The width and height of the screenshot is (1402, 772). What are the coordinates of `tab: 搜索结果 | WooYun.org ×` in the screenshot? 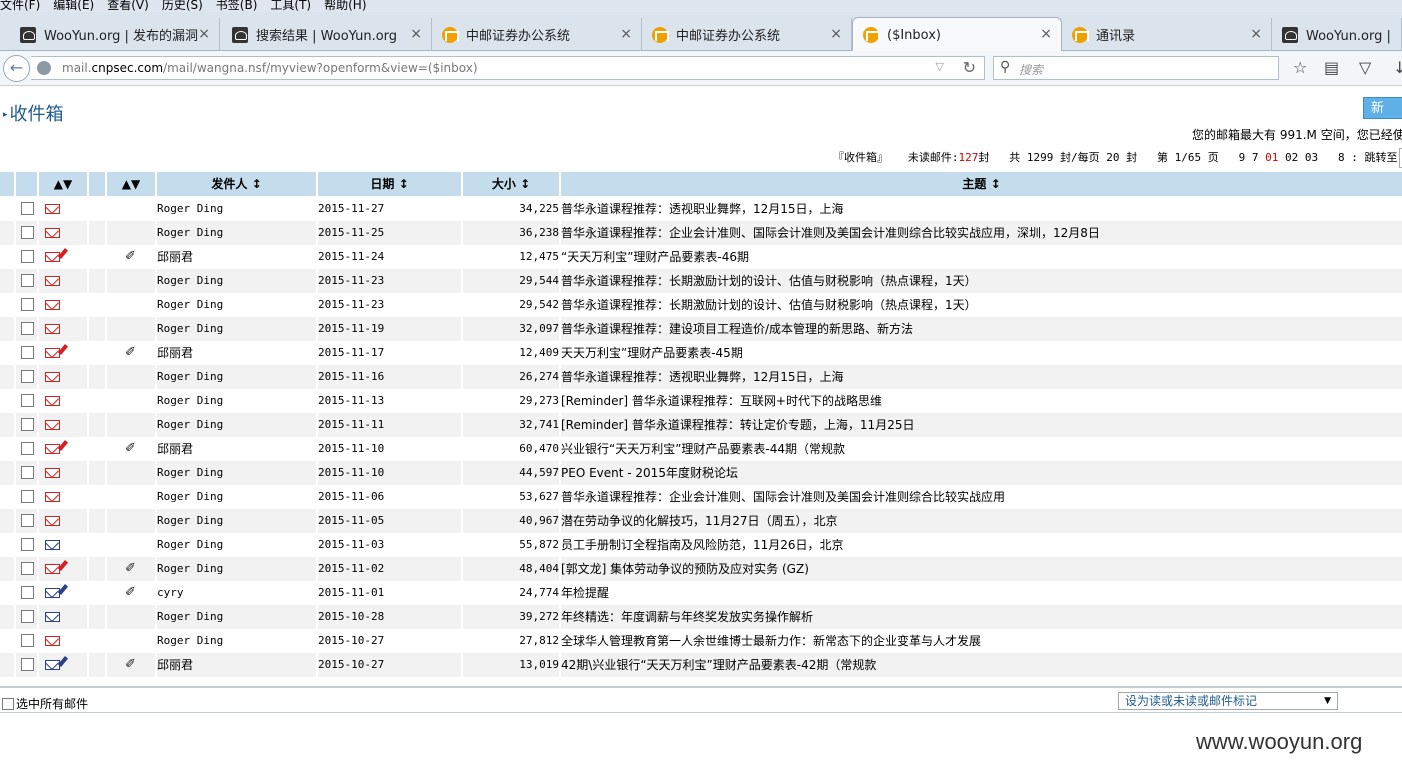 It's located at (327, 34).